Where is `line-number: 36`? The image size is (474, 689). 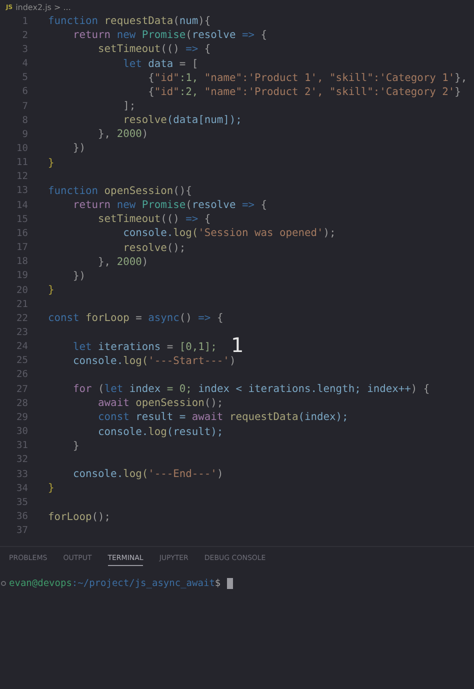 line-number: 36 is located at coordinates (22, 516).